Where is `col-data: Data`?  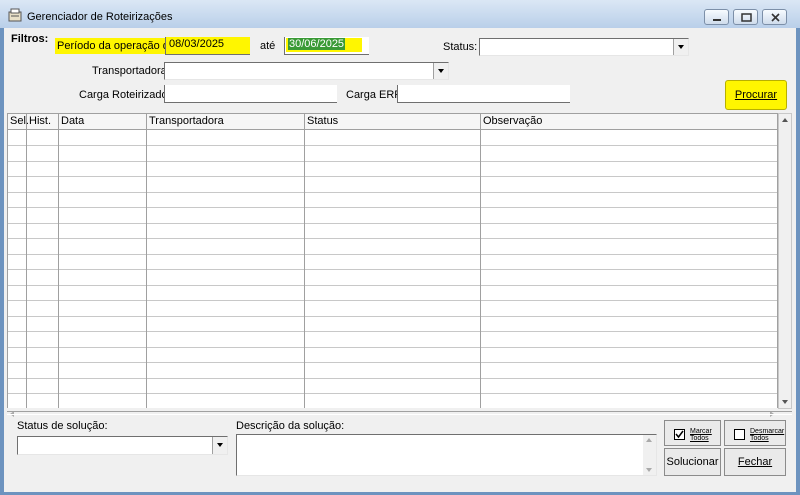 col-data: Data is located at coordinates (103, 121).